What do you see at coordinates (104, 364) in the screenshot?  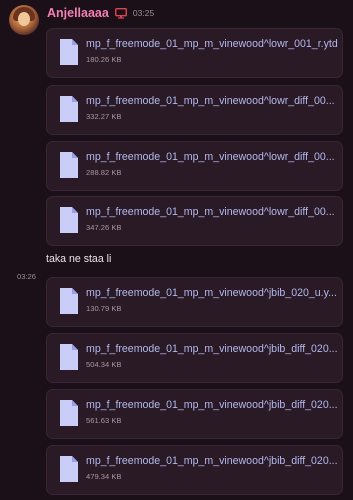 I see `file-size: 504.34 KB` at bounding box center [104, 364].